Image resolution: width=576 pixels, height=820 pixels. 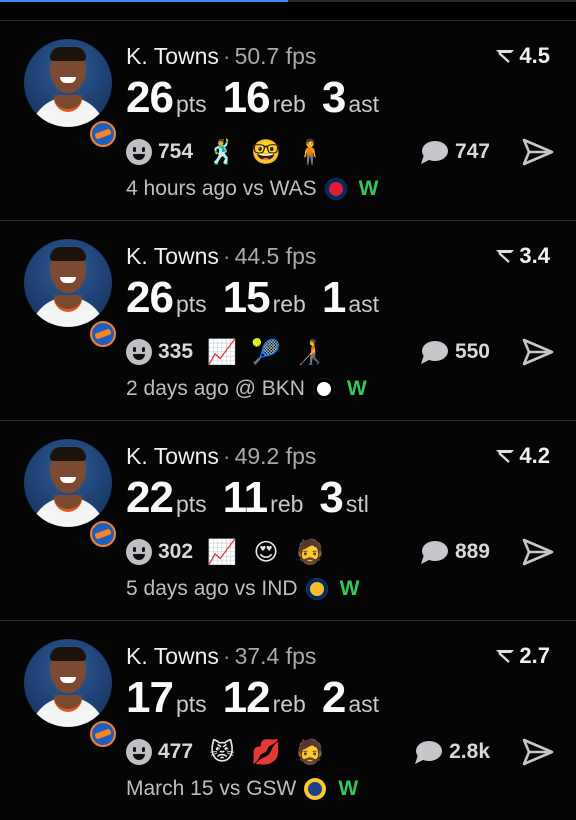 I want to click on game-when: 5 days ago vs IND, so click(x=212, y=588).